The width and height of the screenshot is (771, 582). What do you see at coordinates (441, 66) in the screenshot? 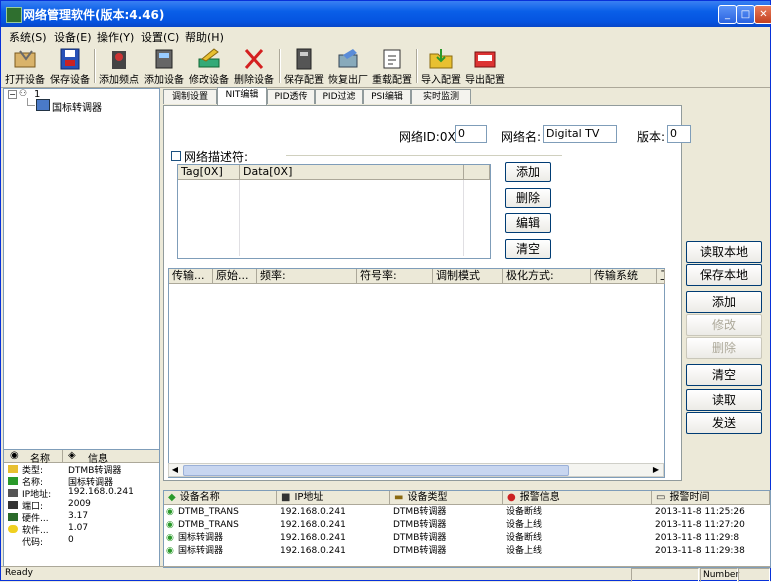
I see `import-config-button: 导入配置` at bounding box center [441, 66].